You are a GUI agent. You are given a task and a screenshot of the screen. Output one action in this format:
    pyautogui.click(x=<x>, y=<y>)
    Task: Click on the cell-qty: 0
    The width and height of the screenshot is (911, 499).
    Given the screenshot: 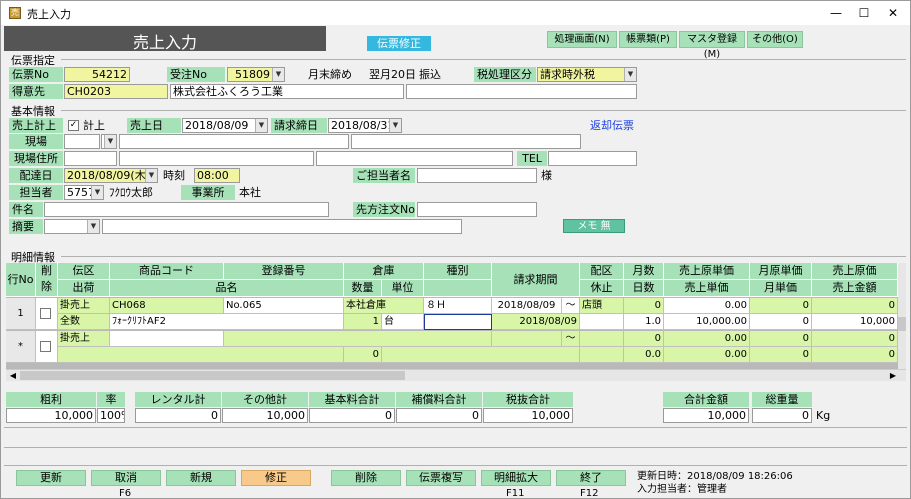 What is the action you would take?
    pyautogui.click(x=363, y=355)
    